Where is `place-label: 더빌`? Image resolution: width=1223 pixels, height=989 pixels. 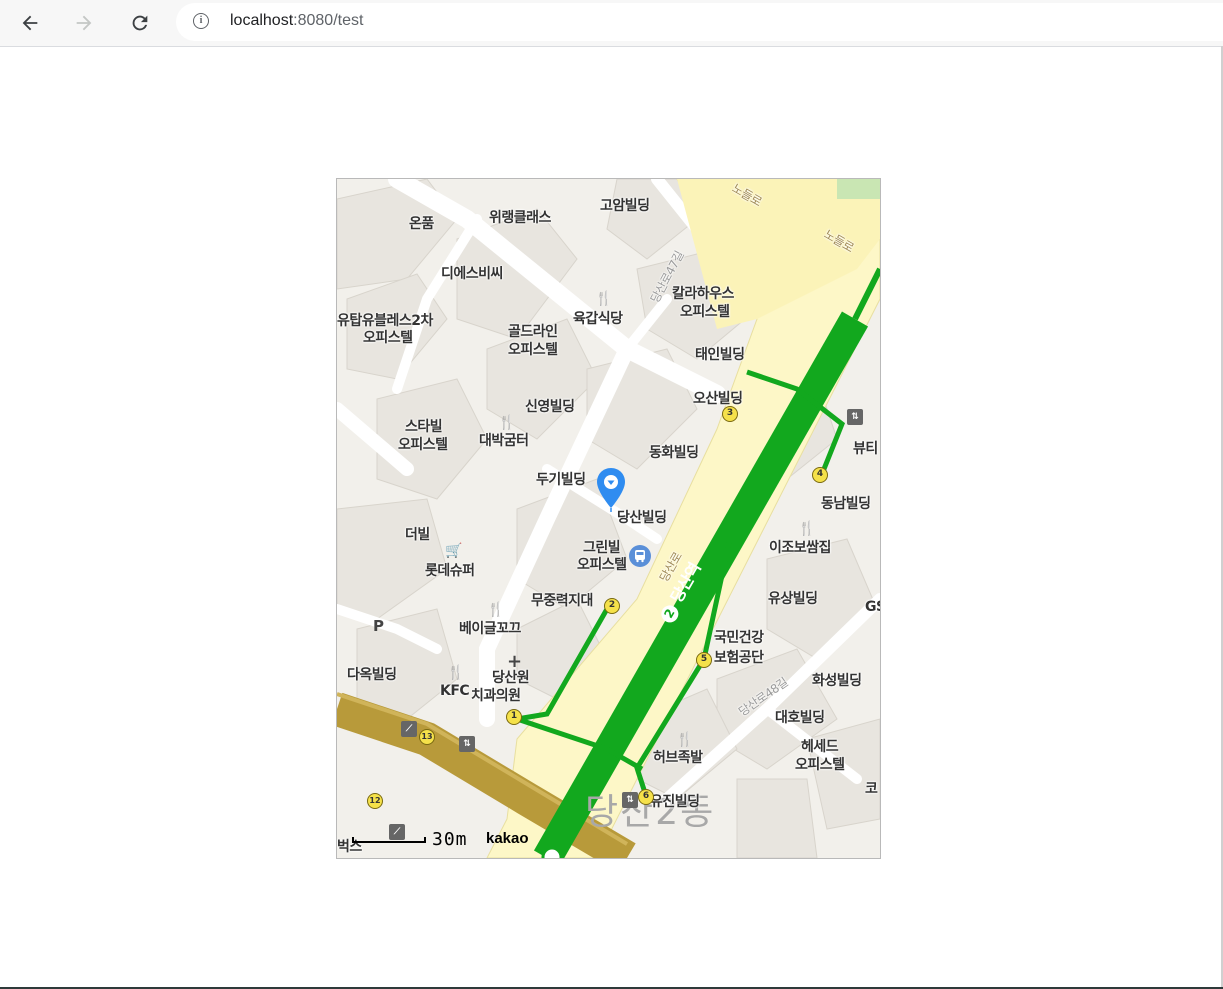
place-label: 더빌 is located at coordinates (417, 535).